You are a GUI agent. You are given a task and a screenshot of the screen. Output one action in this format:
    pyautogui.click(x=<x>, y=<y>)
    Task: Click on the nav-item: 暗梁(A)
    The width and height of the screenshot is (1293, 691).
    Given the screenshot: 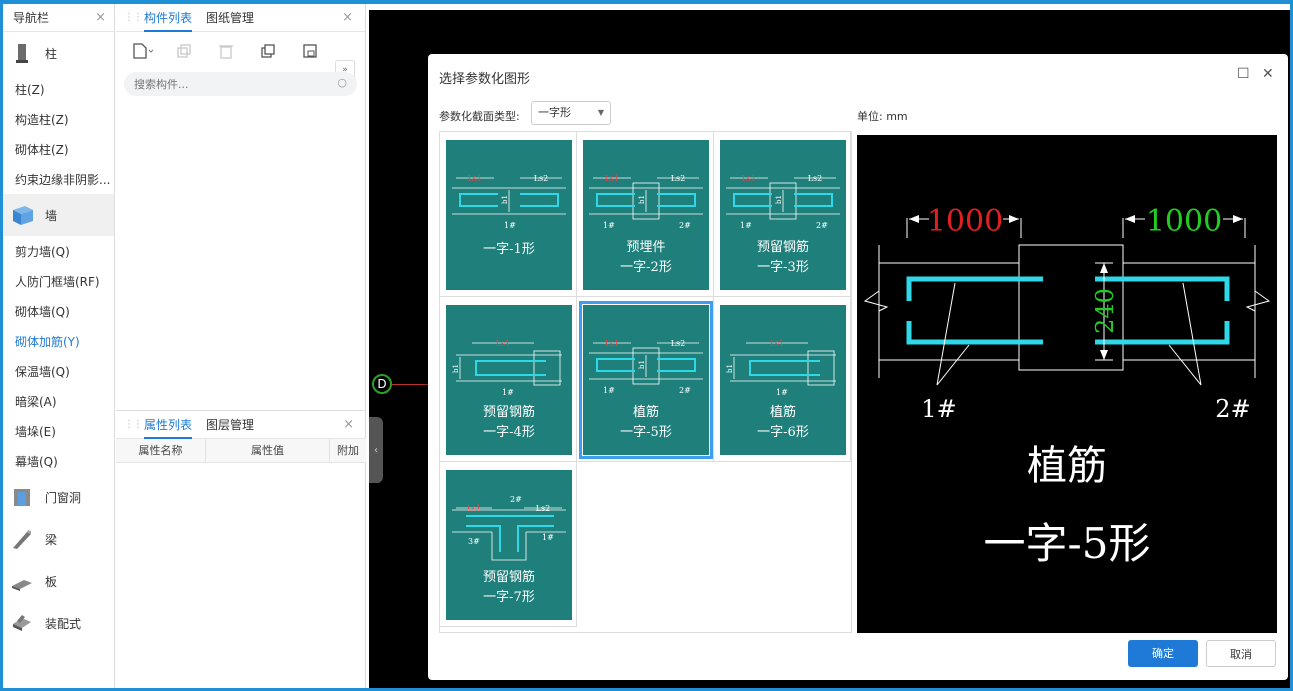 What is the action you would take?
    pyautogui.click(x=58, y=401)
    